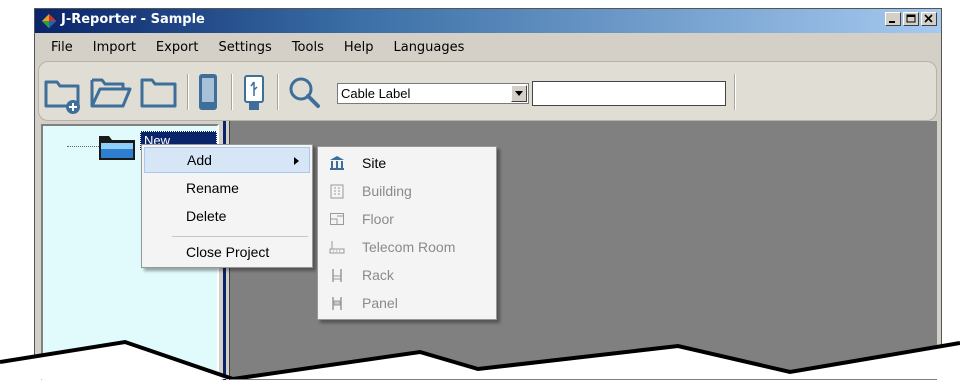 The width and height of the screenshot is (960, 380). What do you see at coordinates (206, 216) in the screenshot?
I see `menu-item-delete-label: Delete` at bounding box center [206, 216].